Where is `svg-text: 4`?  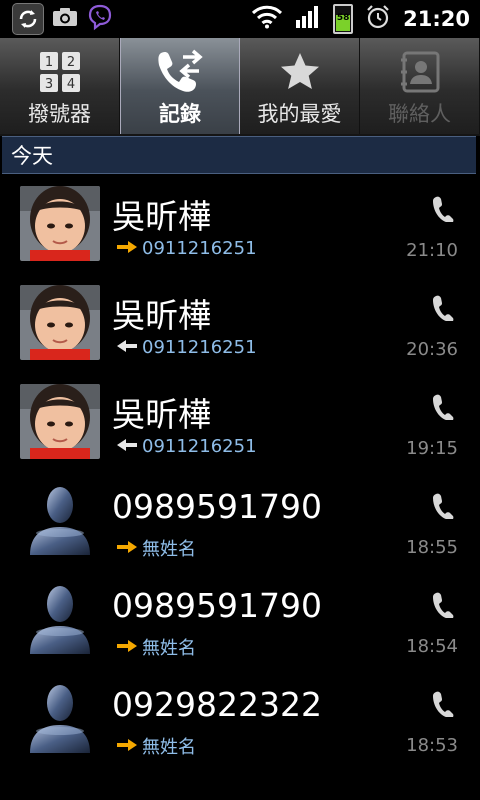
svg-text: 4 is located at coordinates (70, 84).